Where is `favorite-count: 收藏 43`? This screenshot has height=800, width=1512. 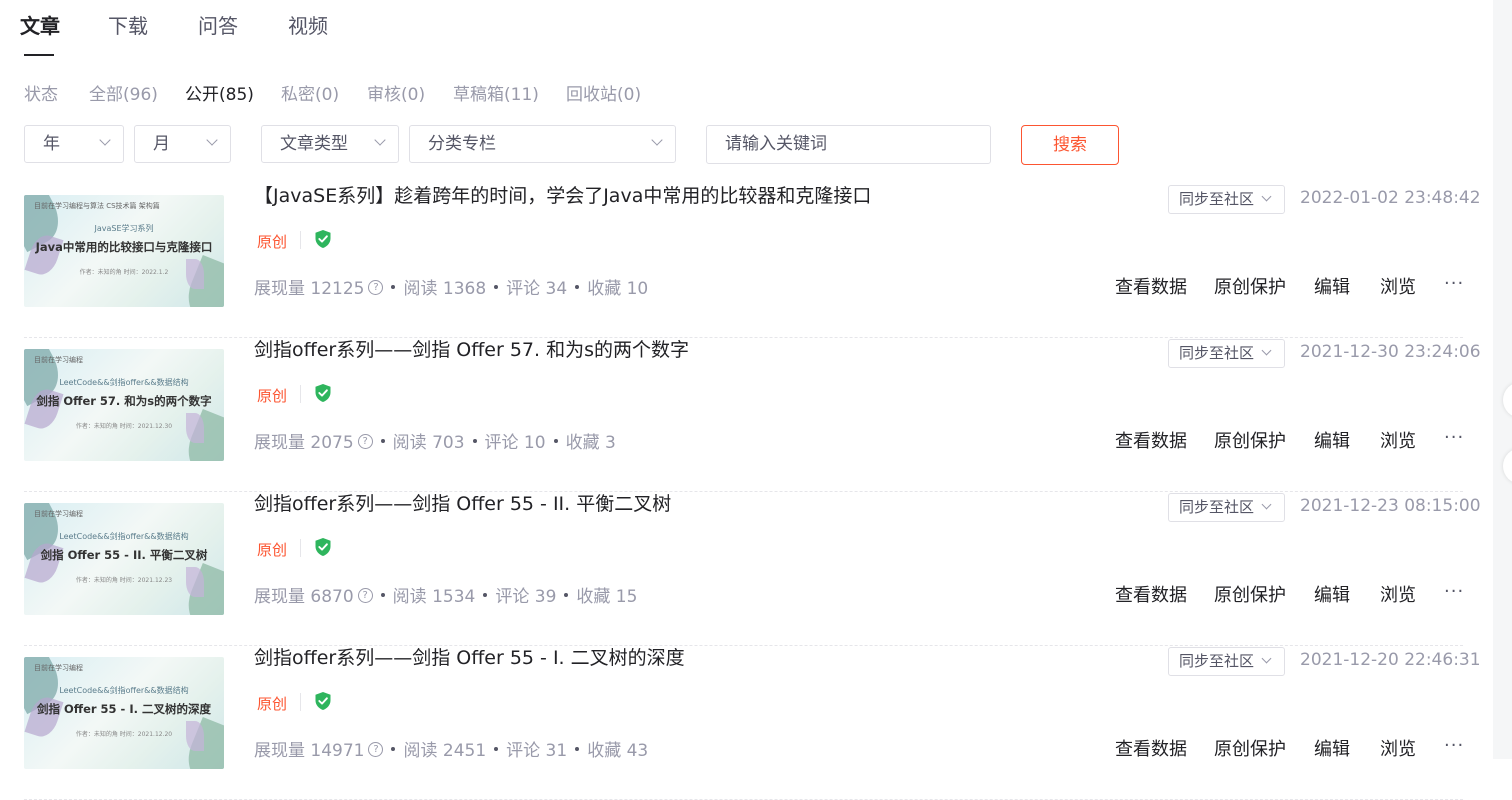 favorite-count: 收藏 43 is located at coordinates (618, 751).